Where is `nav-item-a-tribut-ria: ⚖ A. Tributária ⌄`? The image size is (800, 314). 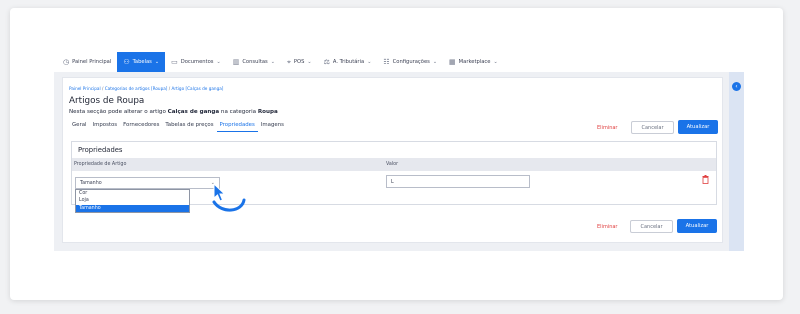
nav-item-a-tribut-ria: ⚖ A. Tributária ⌄ is located at coordinates (348, 62).